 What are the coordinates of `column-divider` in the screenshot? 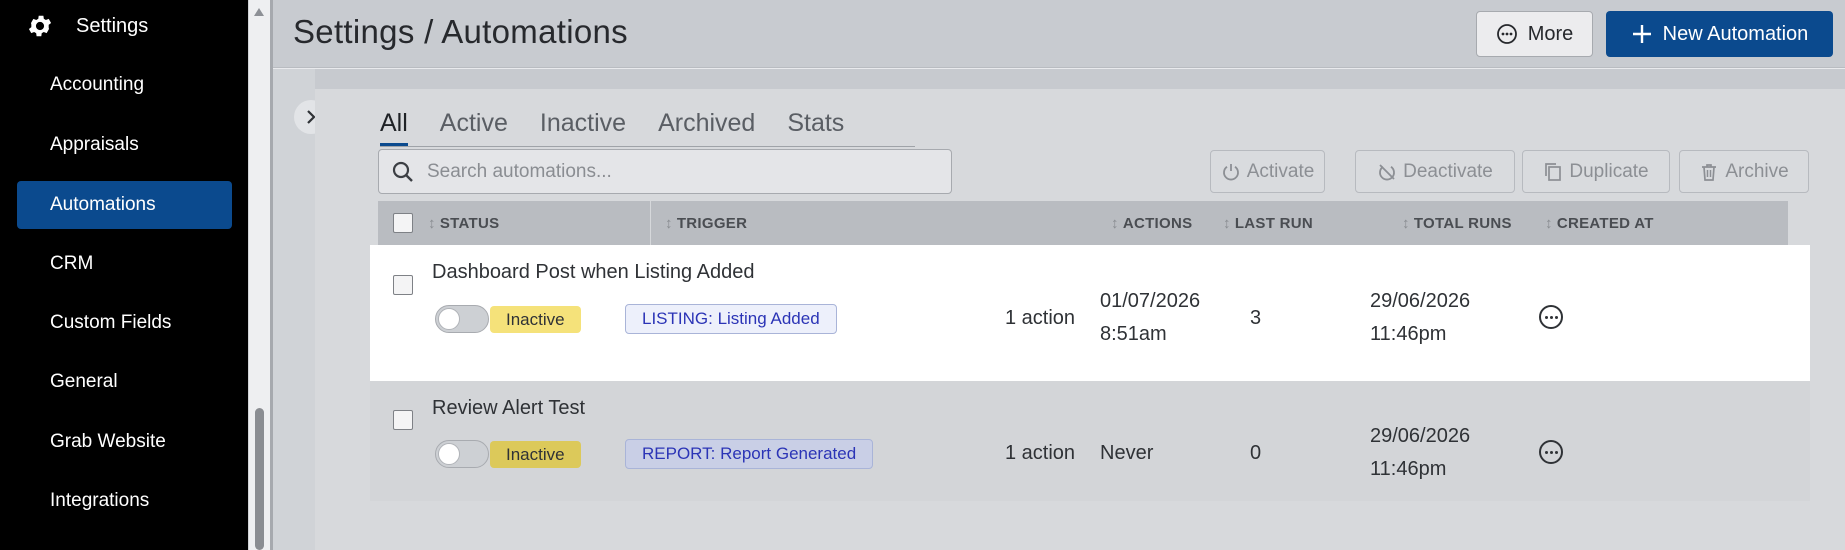 It's located at (650, 223).